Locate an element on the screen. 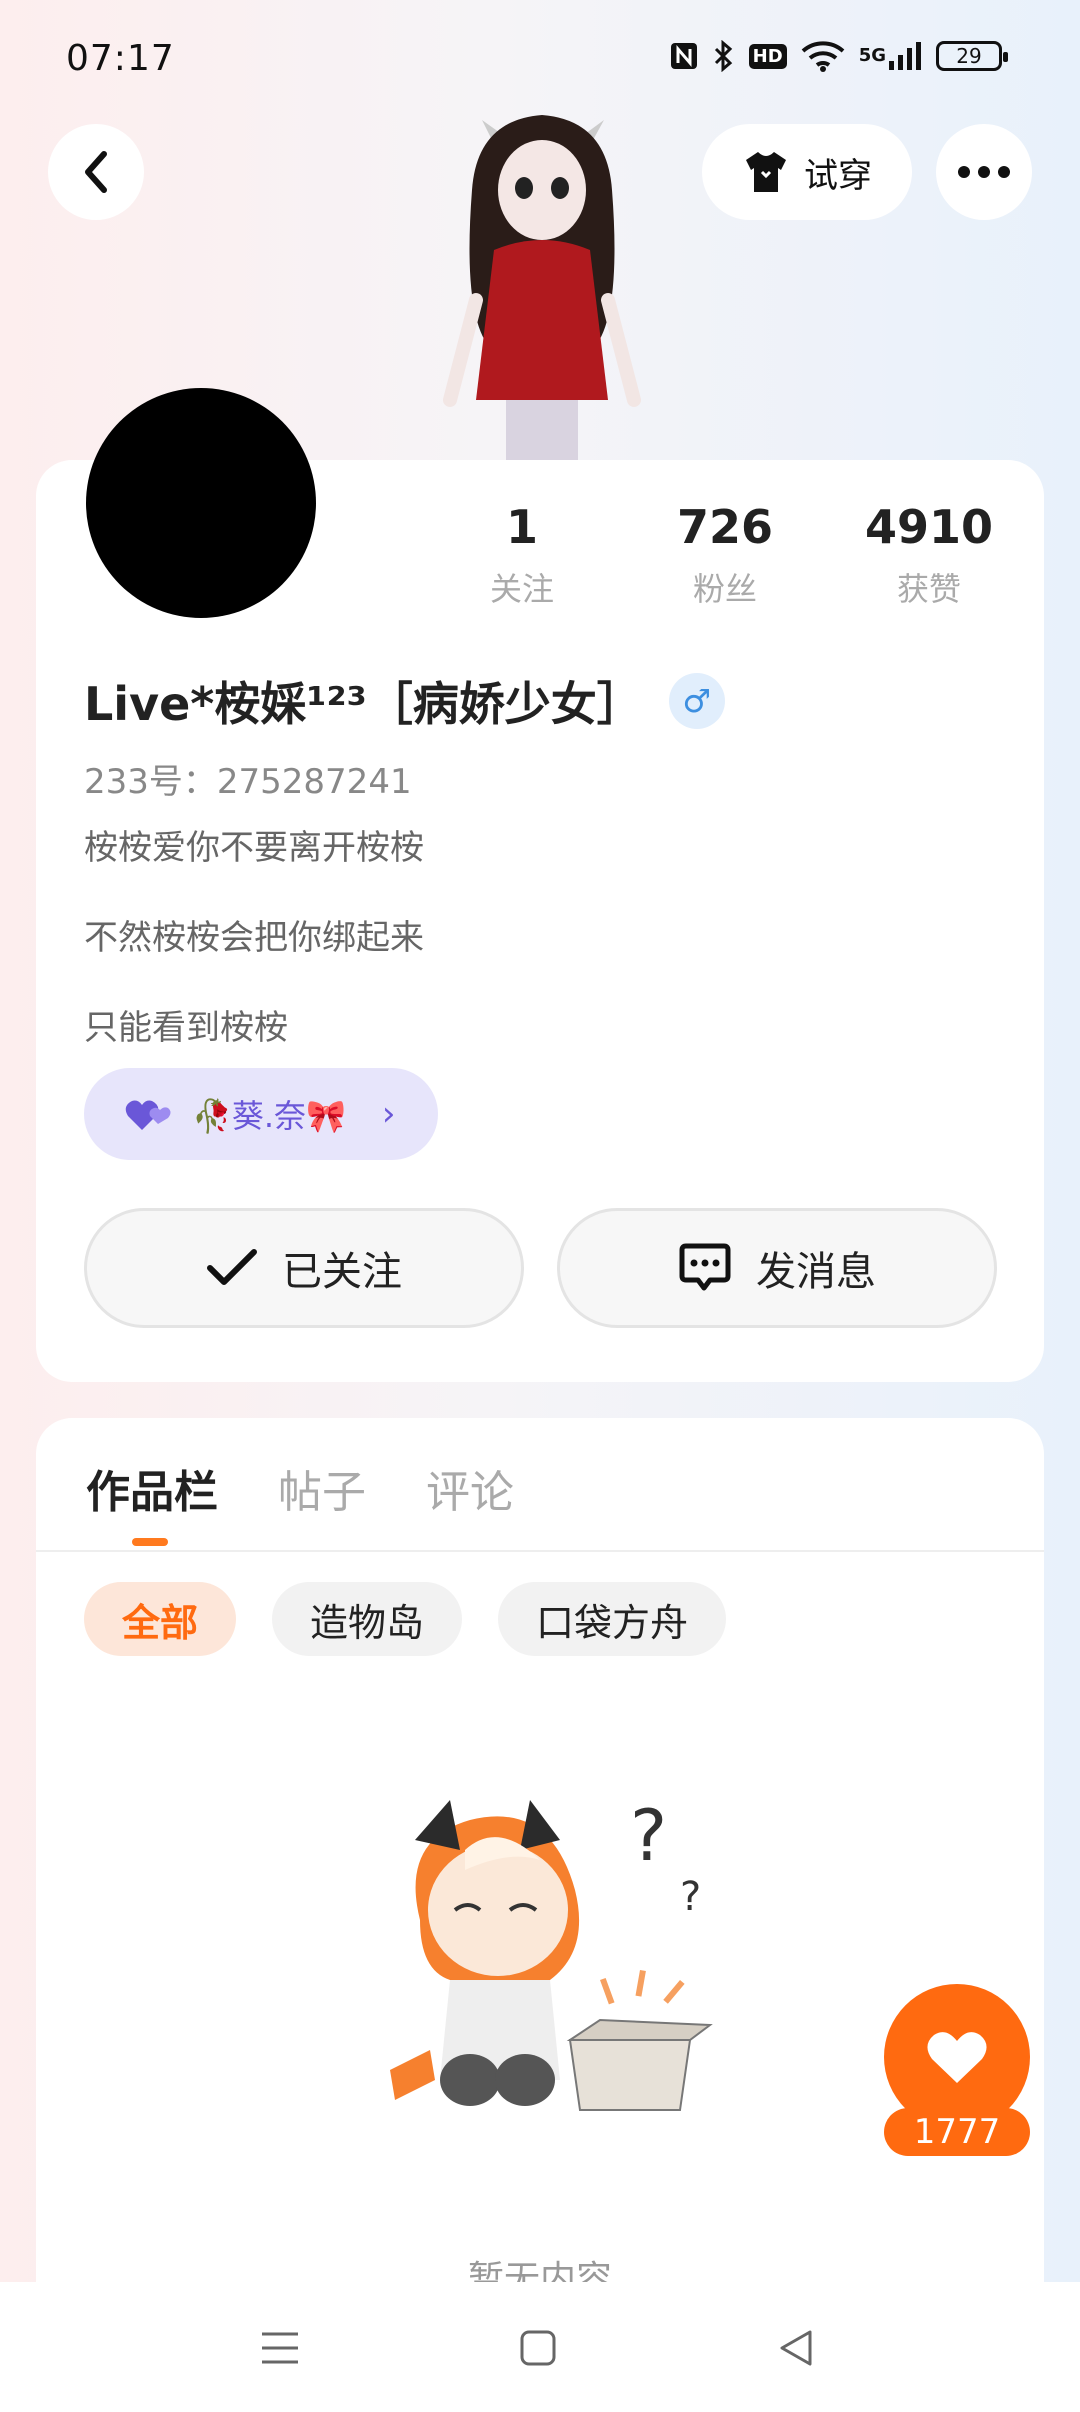 Image resolution: width=1080 pixels, height=2412 pixels. content-tabs: 作品栏 帖子 评论 is located at coordinates (300, 1488).